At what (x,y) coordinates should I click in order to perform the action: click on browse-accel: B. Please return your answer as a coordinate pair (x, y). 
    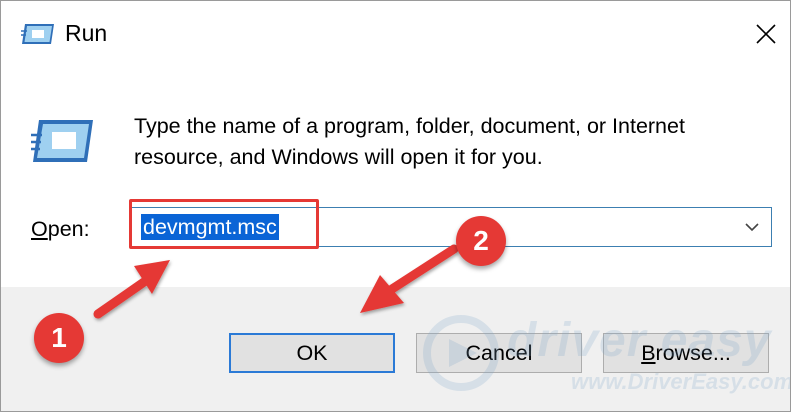
    Looking at the image, I should click on (648, 352).